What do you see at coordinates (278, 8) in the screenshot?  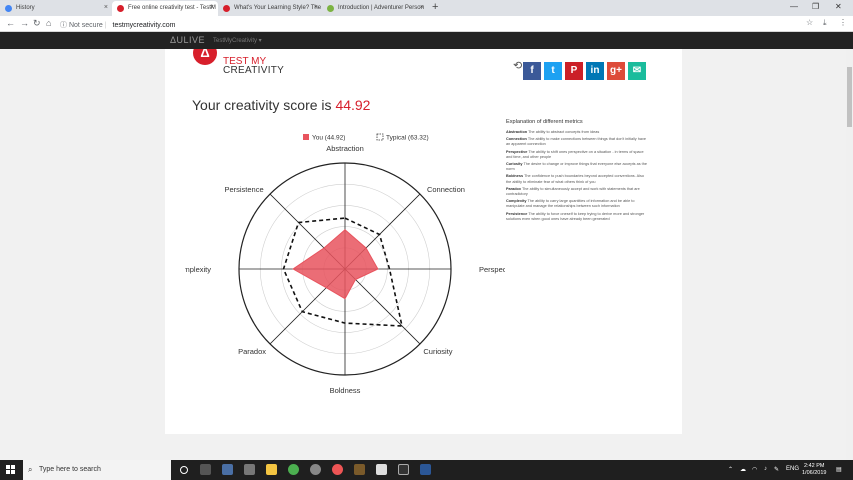 I see `tab-title: What's Your Learning Style? The` at bounding box center [278, 8].